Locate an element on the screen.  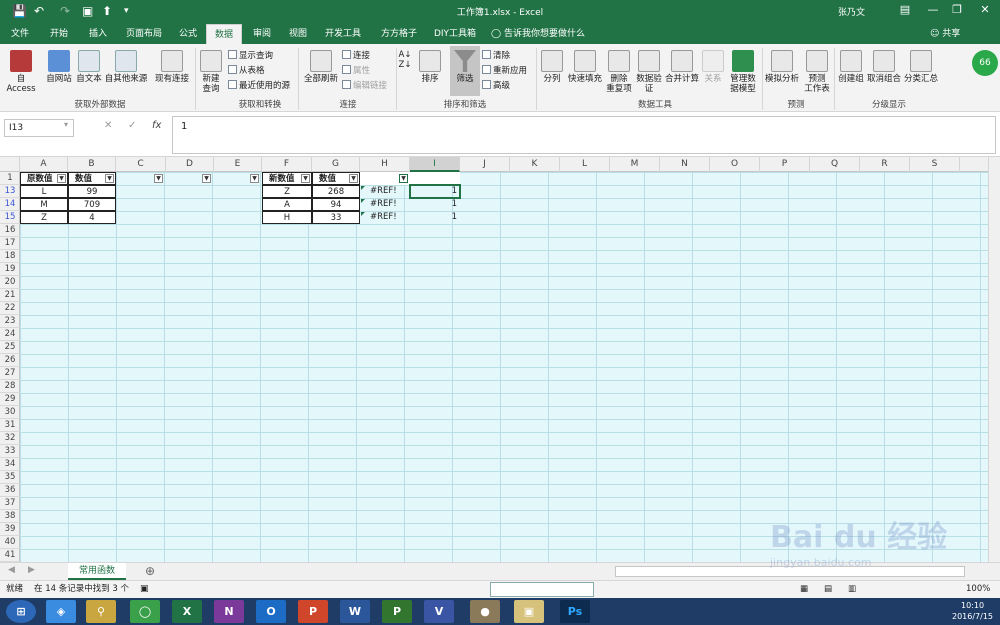
reapply-button: 重新应用 is located at coordinates (504, 71).